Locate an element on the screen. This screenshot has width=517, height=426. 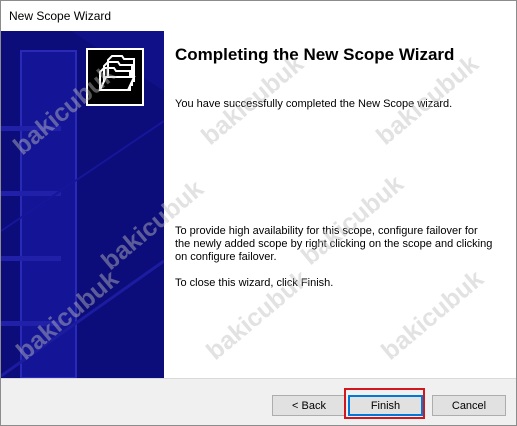
title-bar: New Scope Wizard is located at coordinates (258, 16).